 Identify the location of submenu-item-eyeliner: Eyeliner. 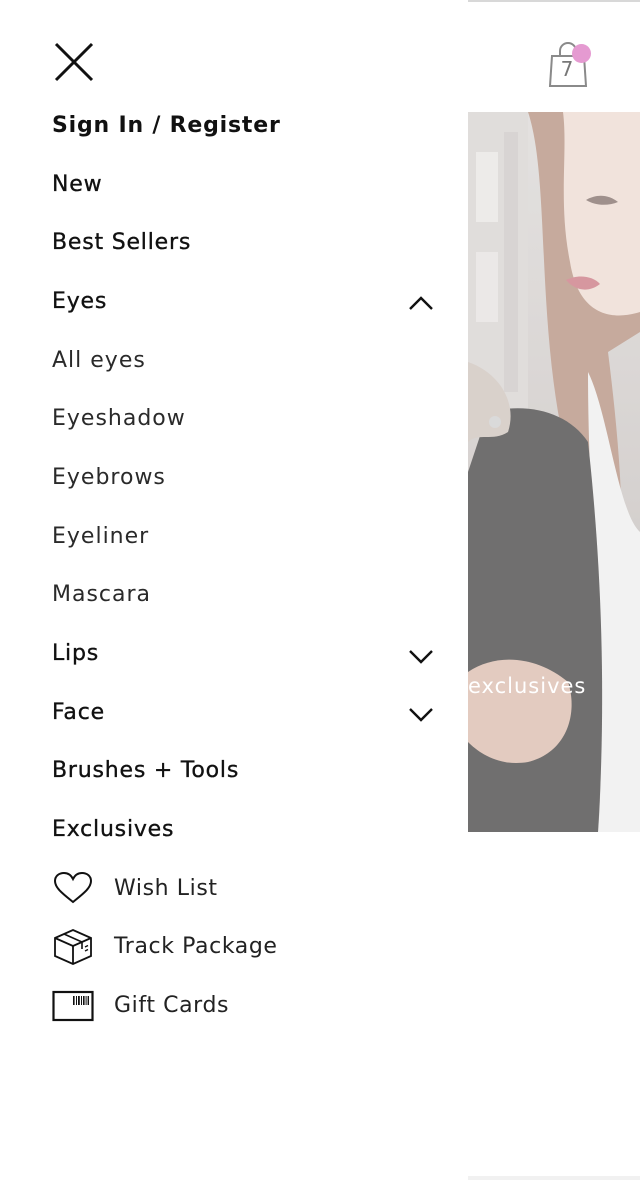
(246, 536).